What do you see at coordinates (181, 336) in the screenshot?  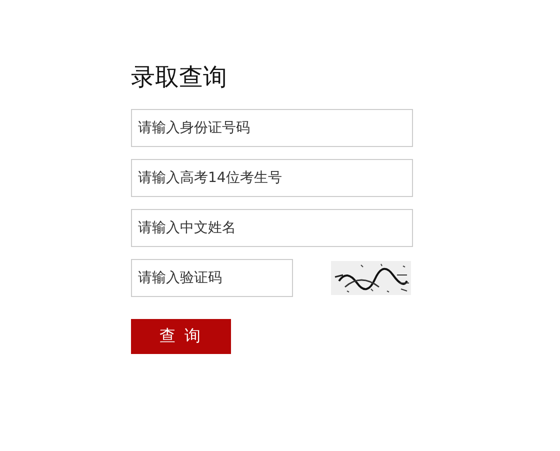 I see `search-button: 查 询` at bounding box center [181, 336].